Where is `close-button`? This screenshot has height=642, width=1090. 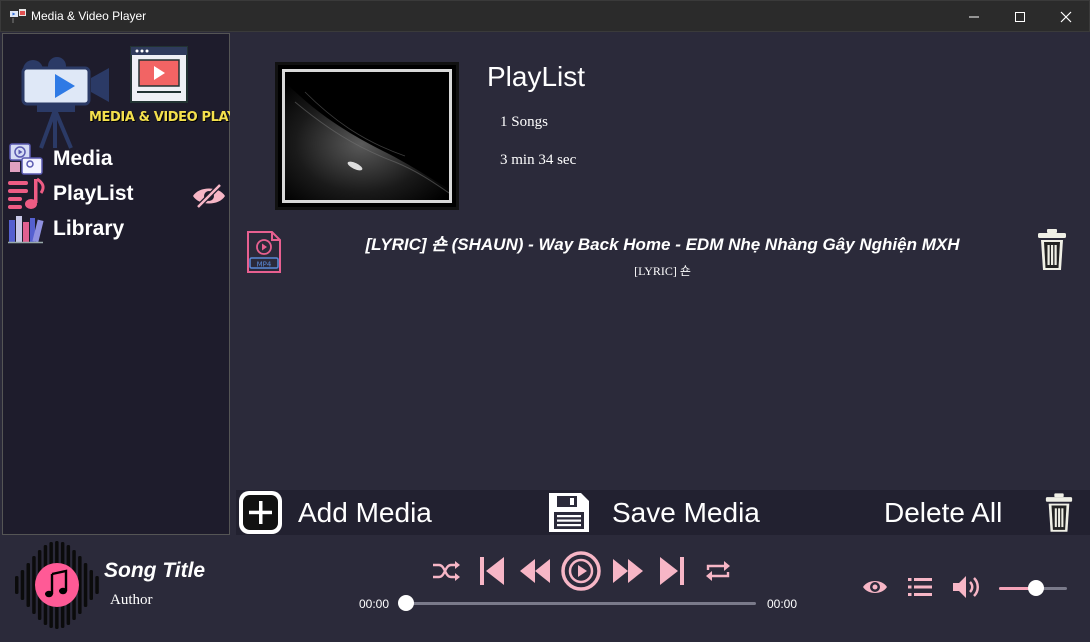
close-button is located at coordinates (1066, 17).